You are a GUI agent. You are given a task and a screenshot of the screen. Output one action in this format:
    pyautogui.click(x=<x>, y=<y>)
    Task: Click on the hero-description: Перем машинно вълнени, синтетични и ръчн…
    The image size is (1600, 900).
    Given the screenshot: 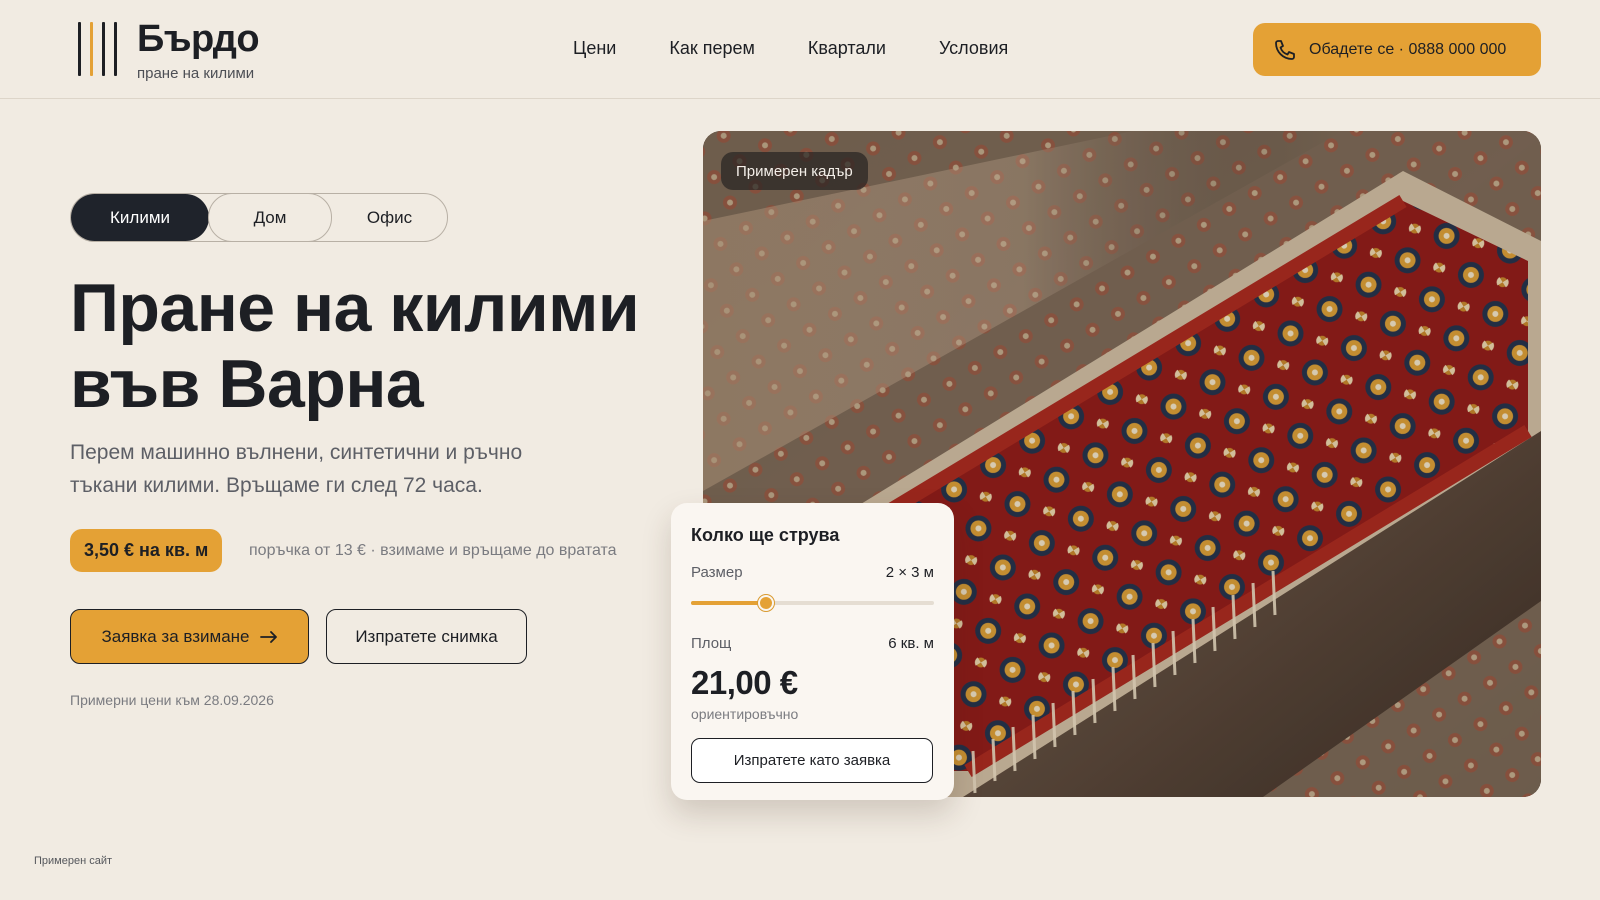 What is the action you would take?
    pyautogui.click(x=296, y=469)
    